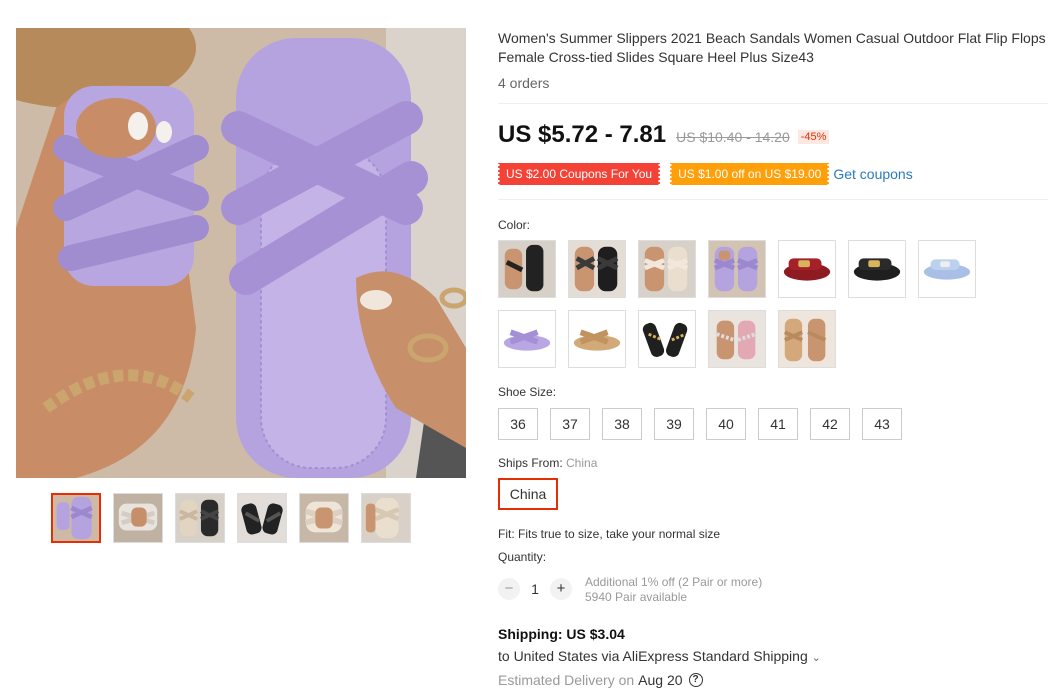 The height and width of the screenshot is (699, 1052). Describe the element at coordinates (582, 134) in the screenshot. I see `current-price: US $5.72 - 7.81` at that location.